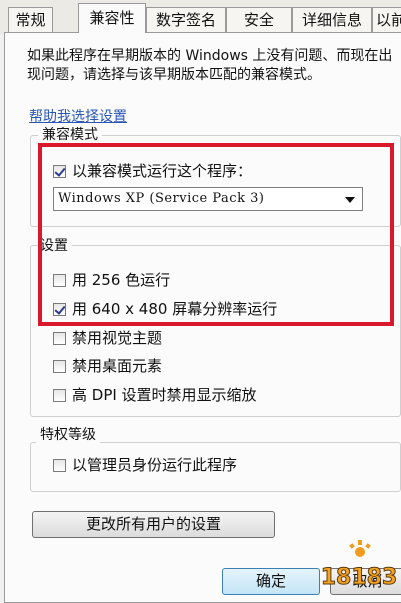  What do you see at coordinates (112, 18) in the screenshot?
I see `tab-compatibility: 兼容性` at bounding box center [112, 18].